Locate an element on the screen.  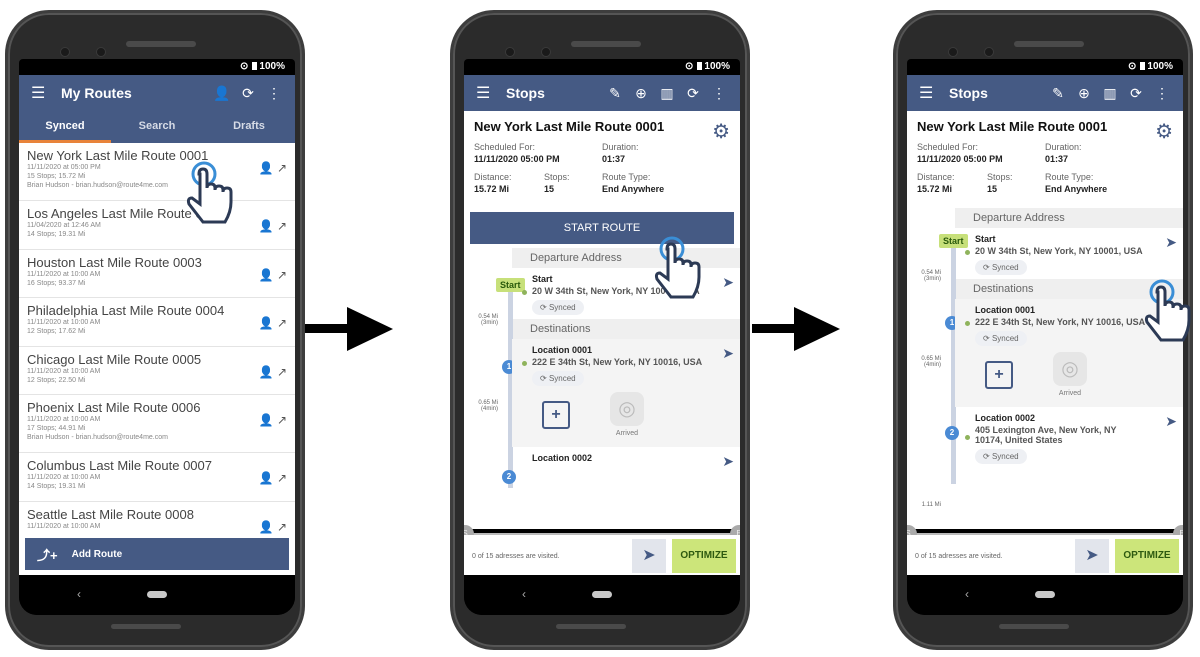
android-nav-bar: ‹ is located at coordinates (157, 595).